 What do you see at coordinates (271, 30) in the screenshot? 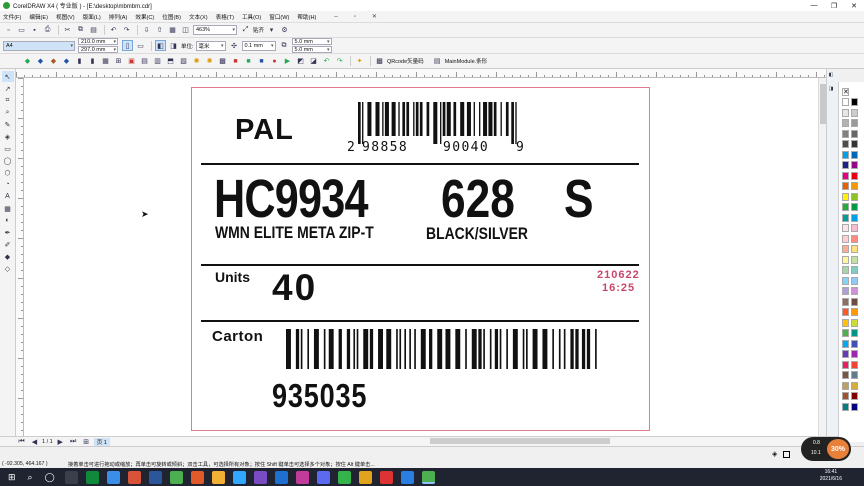
I see `snap-dropdown-icon: ▾` at bounding box center [271, 30].